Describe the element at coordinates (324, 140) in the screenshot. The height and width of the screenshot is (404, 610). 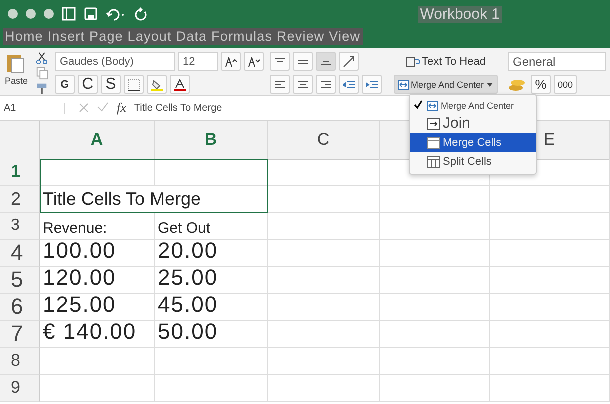
I see `column-header: C` at that location.